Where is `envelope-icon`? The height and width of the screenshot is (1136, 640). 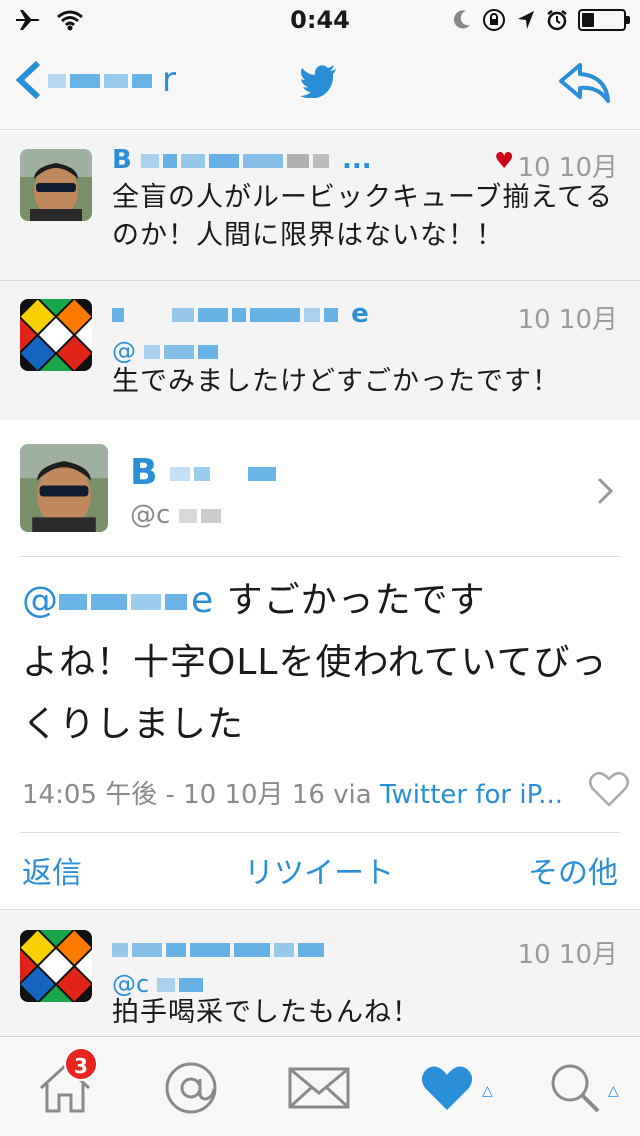
envelope-icon is located at coordinates (319, 1088).